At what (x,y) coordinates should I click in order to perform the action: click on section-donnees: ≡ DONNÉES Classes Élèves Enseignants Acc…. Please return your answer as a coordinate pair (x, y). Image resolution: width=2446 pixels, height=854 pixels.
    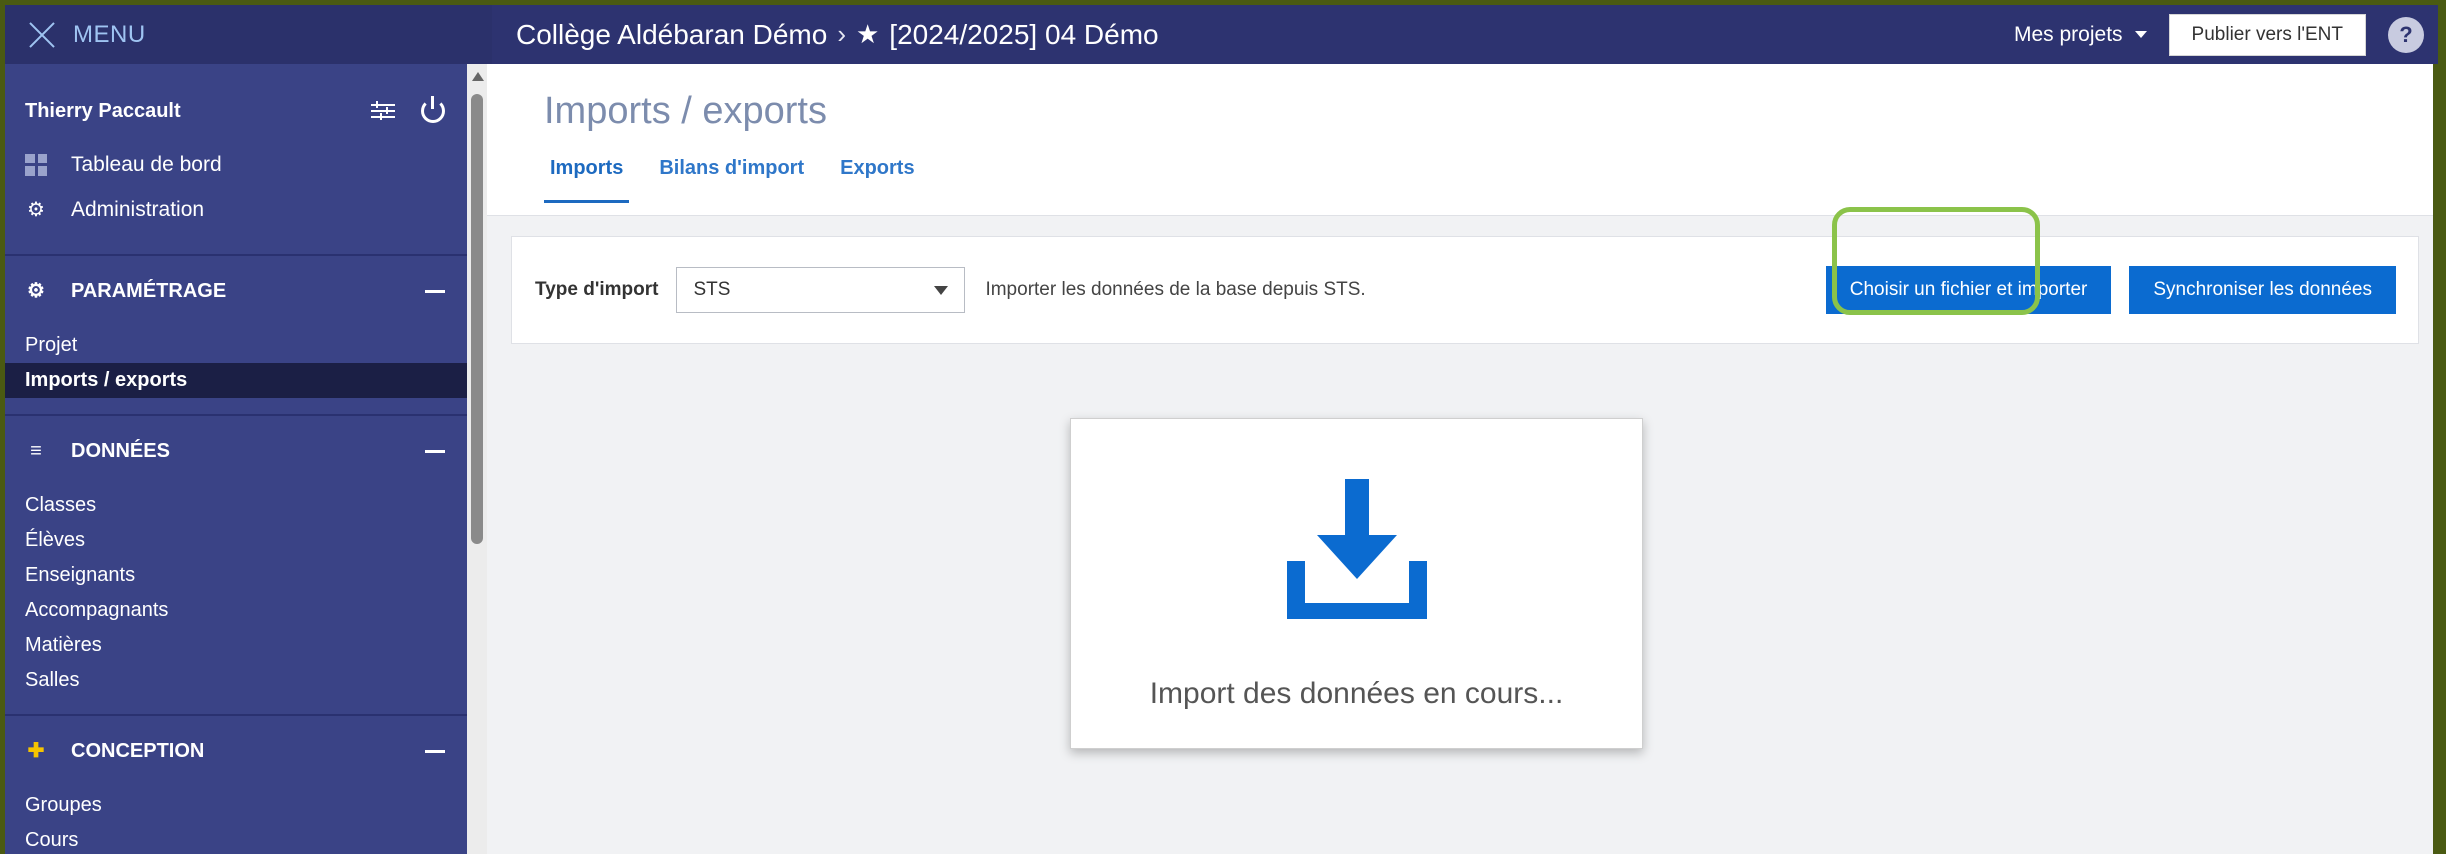
    Looking at the image, I should click on (236, 564).